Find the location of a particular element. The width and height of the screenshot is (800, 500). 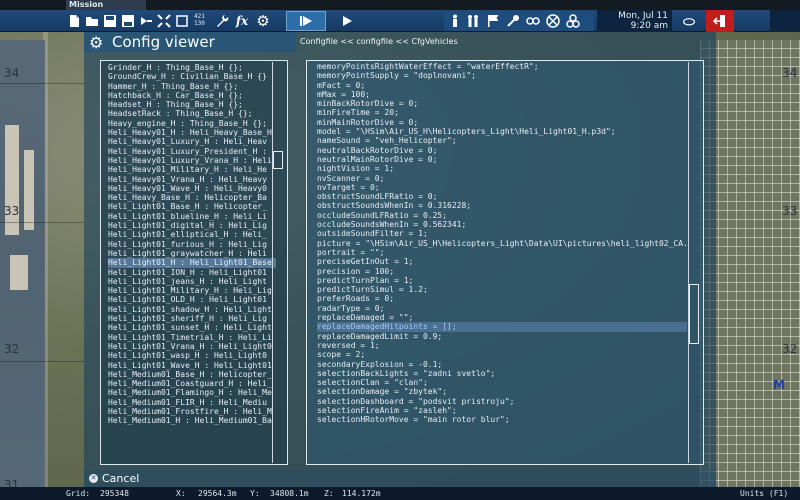

groups-icon is located at coordinates (473, 21).